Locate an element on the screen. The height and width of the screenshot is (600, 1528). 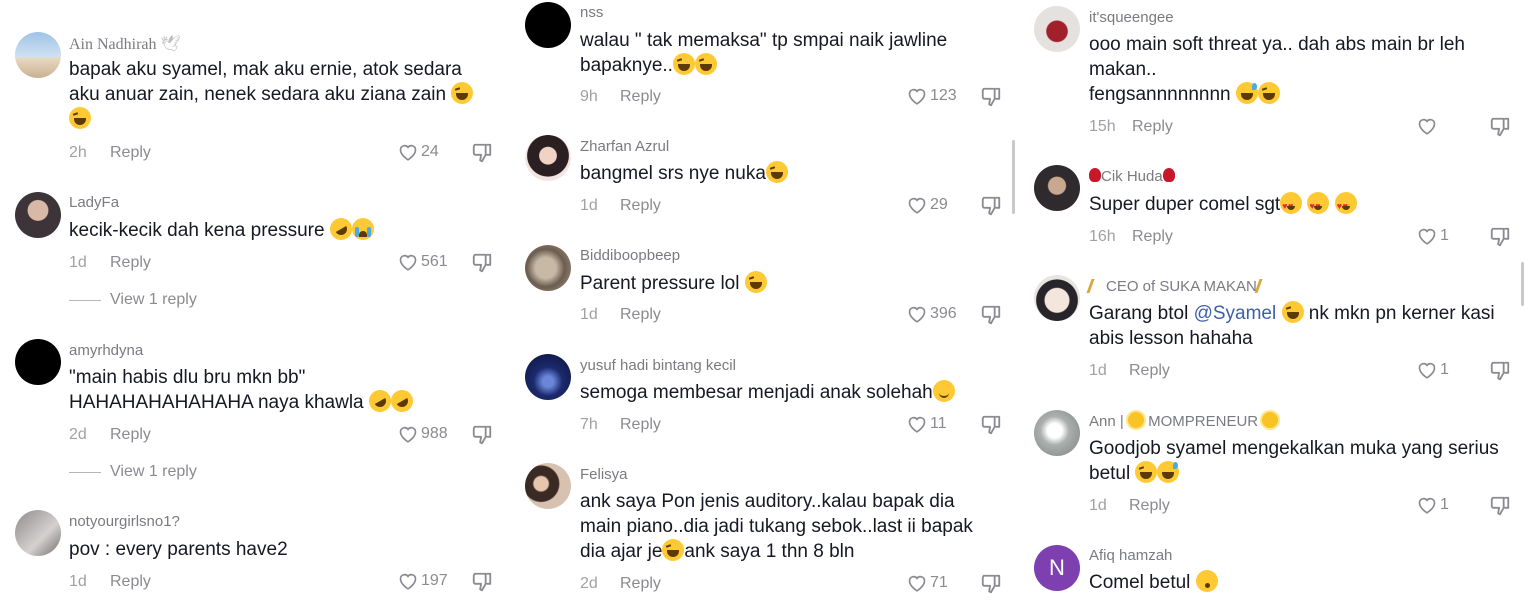
comment-username: Biddiboopbeep is located at coordinates (630, 255).